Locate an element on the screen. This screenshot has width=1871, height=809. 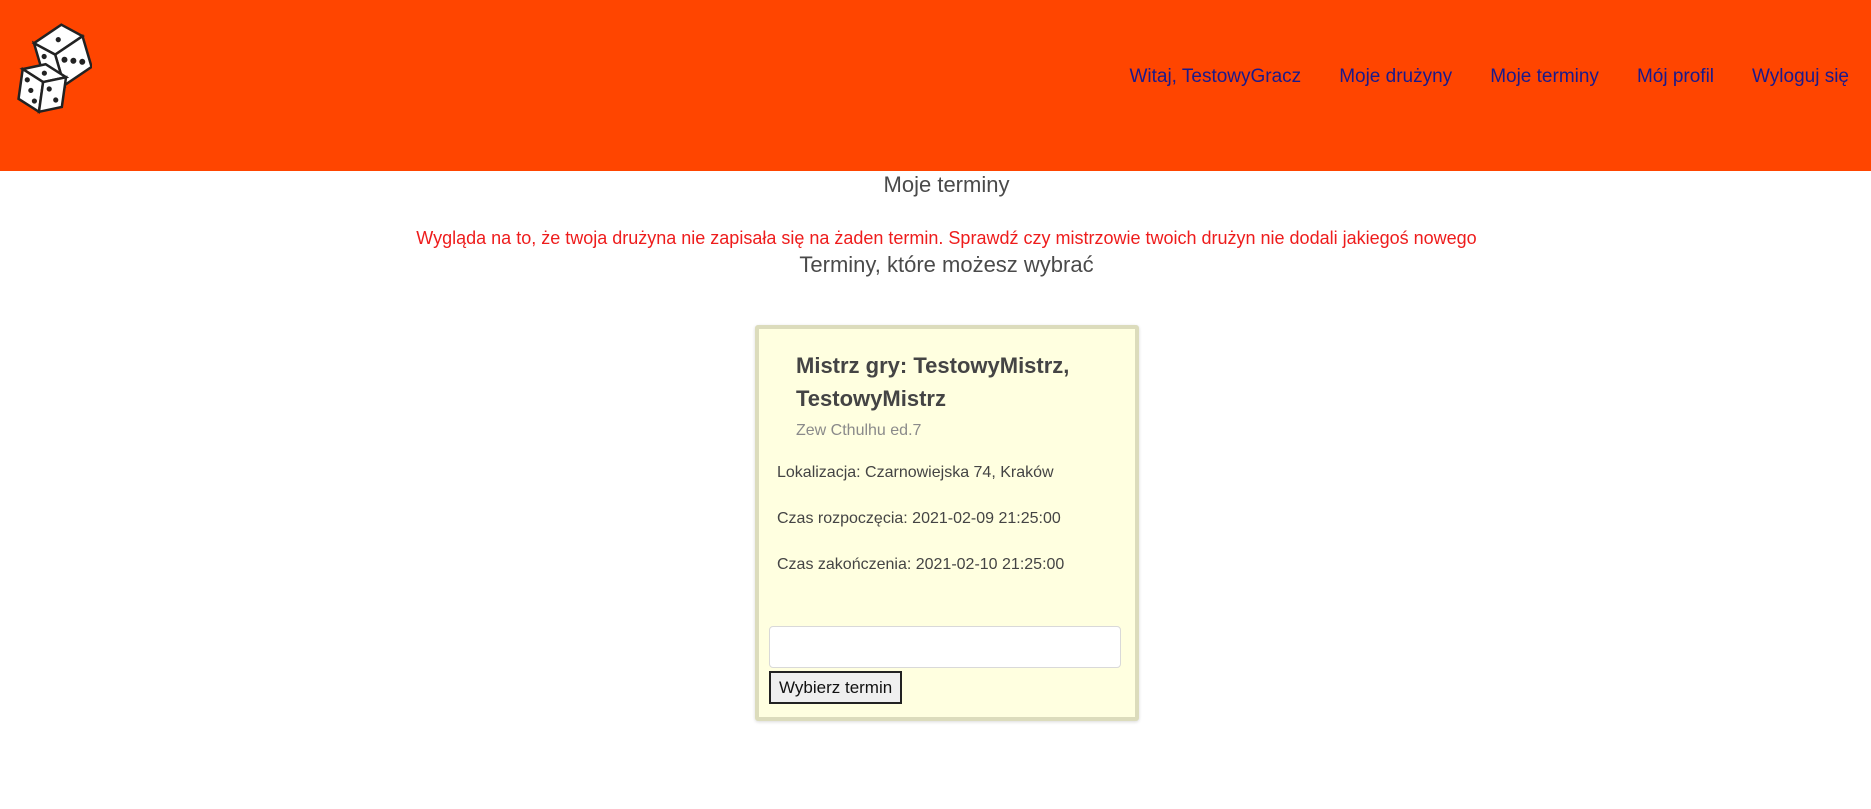
available-dates-heading: Terminy, które możesz wybrać is located at coordinates (946, 264).